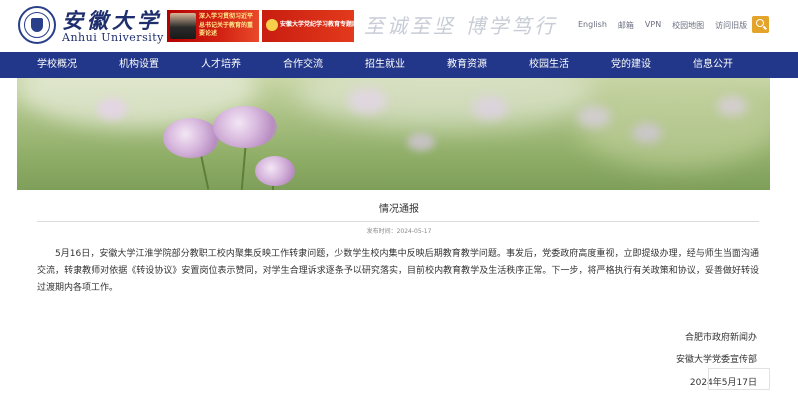  Describe the element at coordinates (385, 65) in the screenshot. I see `nav-item-admissions: 招生就业` at that location.